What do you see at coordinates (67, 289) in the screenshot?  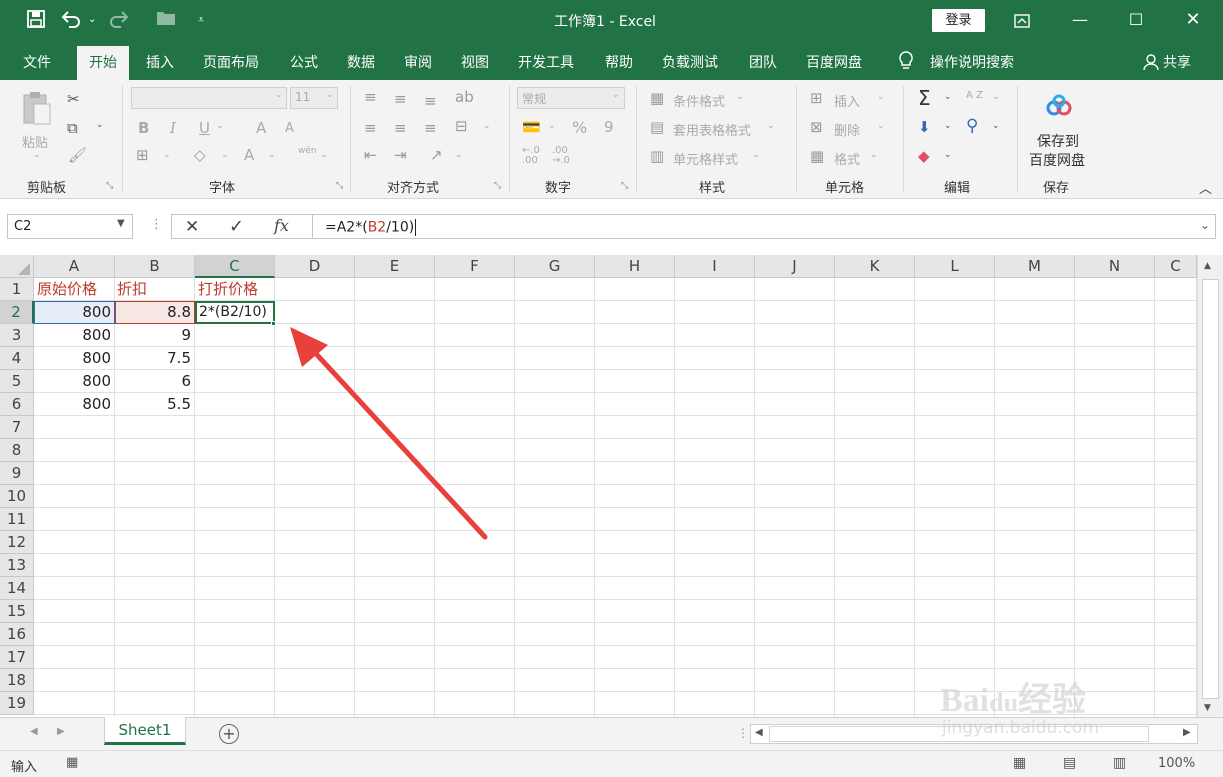 I see `cell-a1: 原始价格` at bounding box center [67, 289].